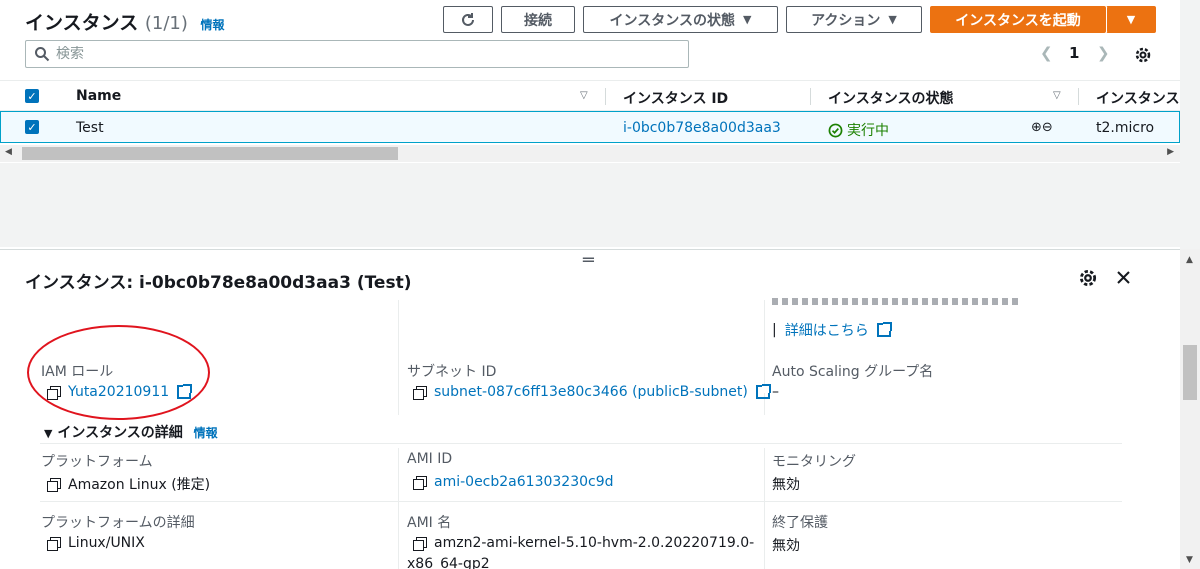 This screenshot has width=1200, height=569. Describe the element at coordinates (702, 128) in the screenshot. I see `instance-id-link: i-0bc0b78e8a00d3aa3` at that location.